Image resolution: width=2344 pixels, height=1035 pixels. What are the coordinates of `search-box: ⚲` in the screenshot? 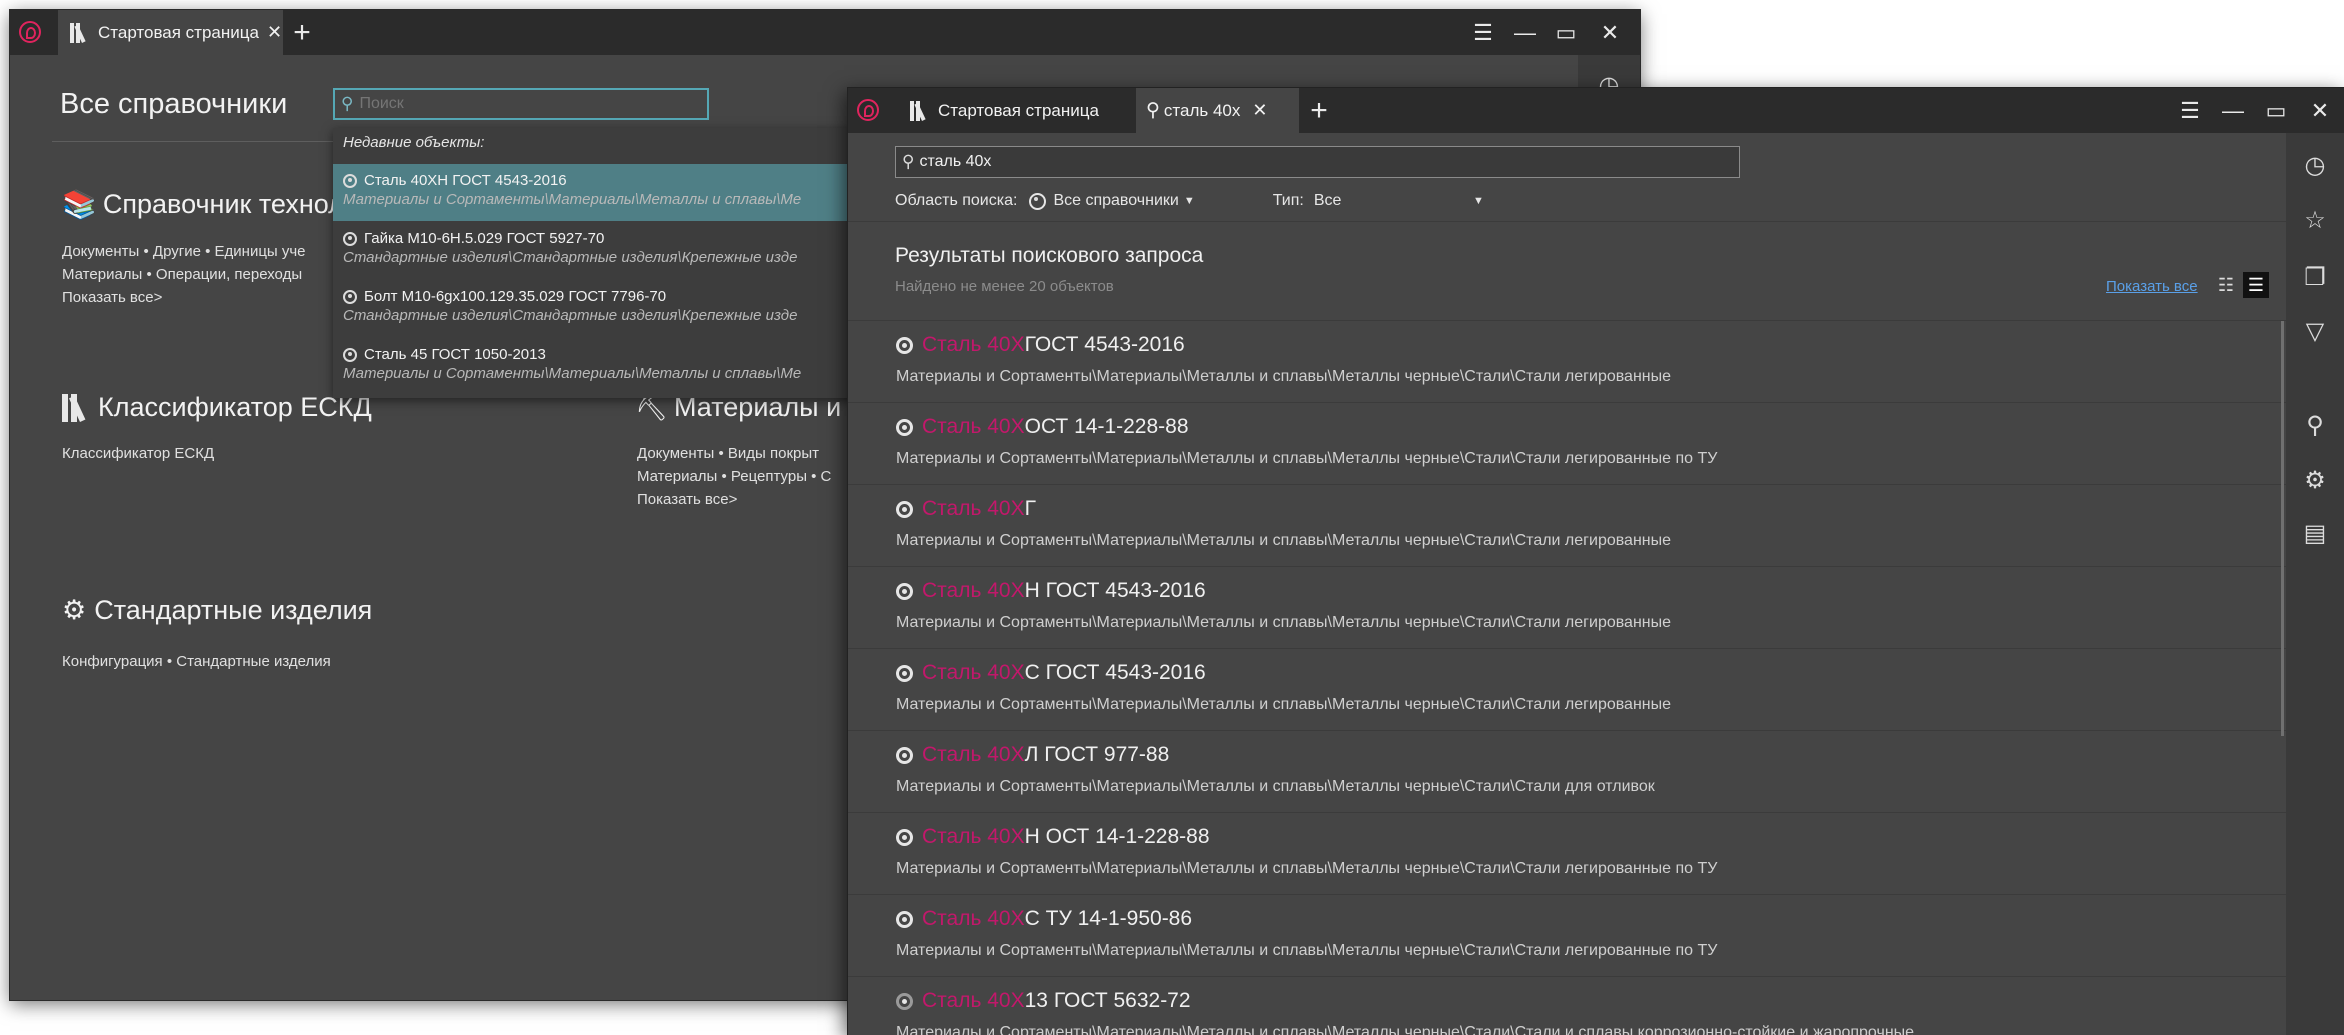 It's located at (521, 104).